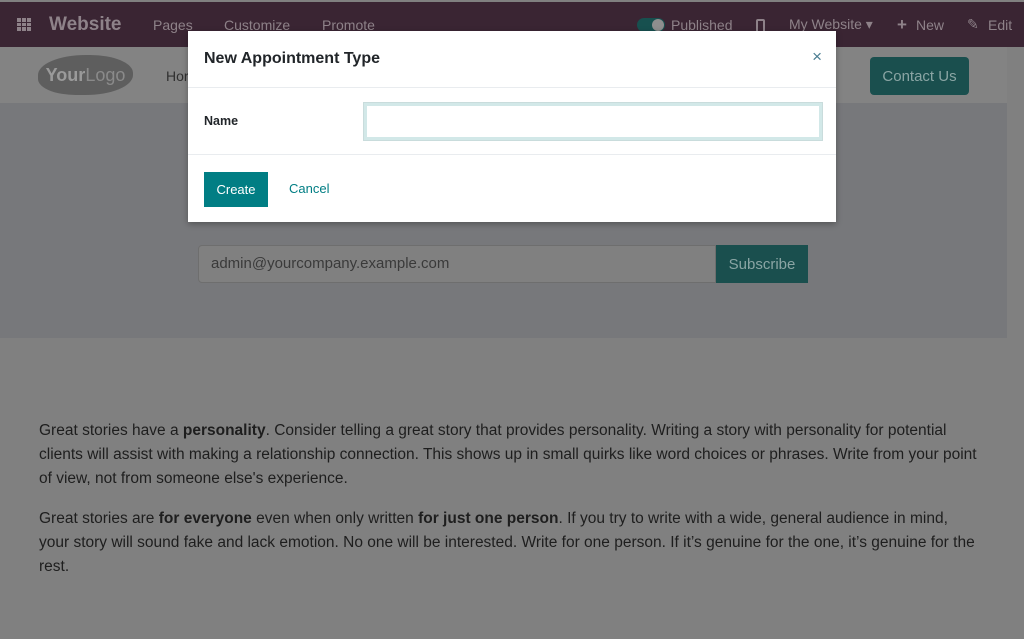  What do you see at coordinates (236, 189) in the screenshot?
I see `create-button: Create` at bounding box center [236, 189].